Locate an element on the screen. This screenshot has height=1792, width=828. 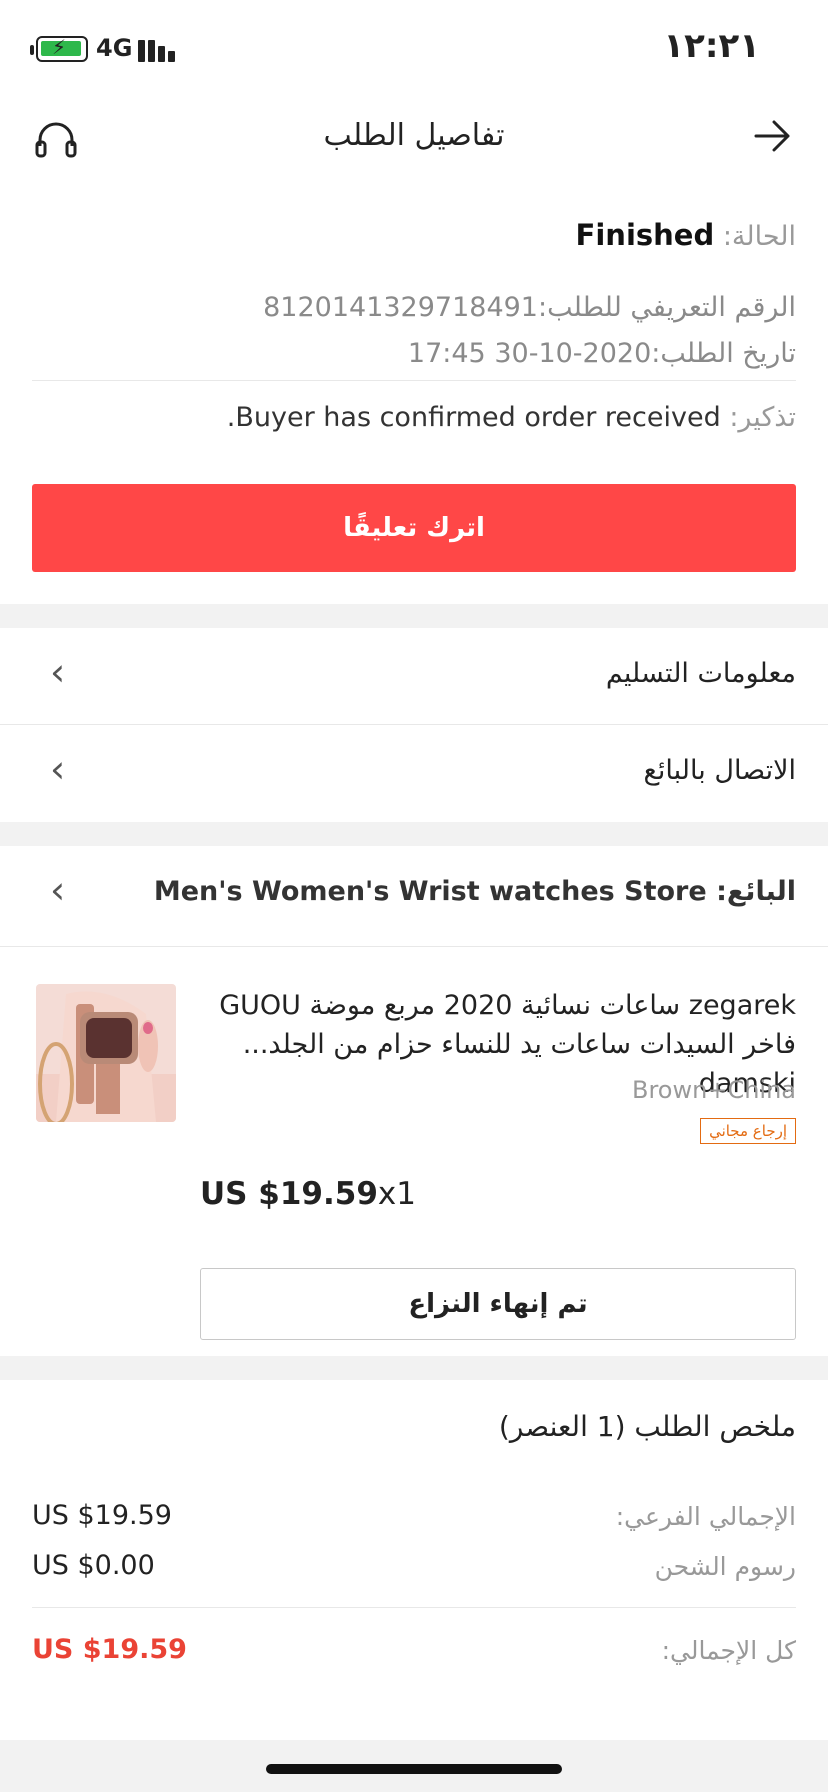
quantity: x1 is located at coordinates (396, 1194).